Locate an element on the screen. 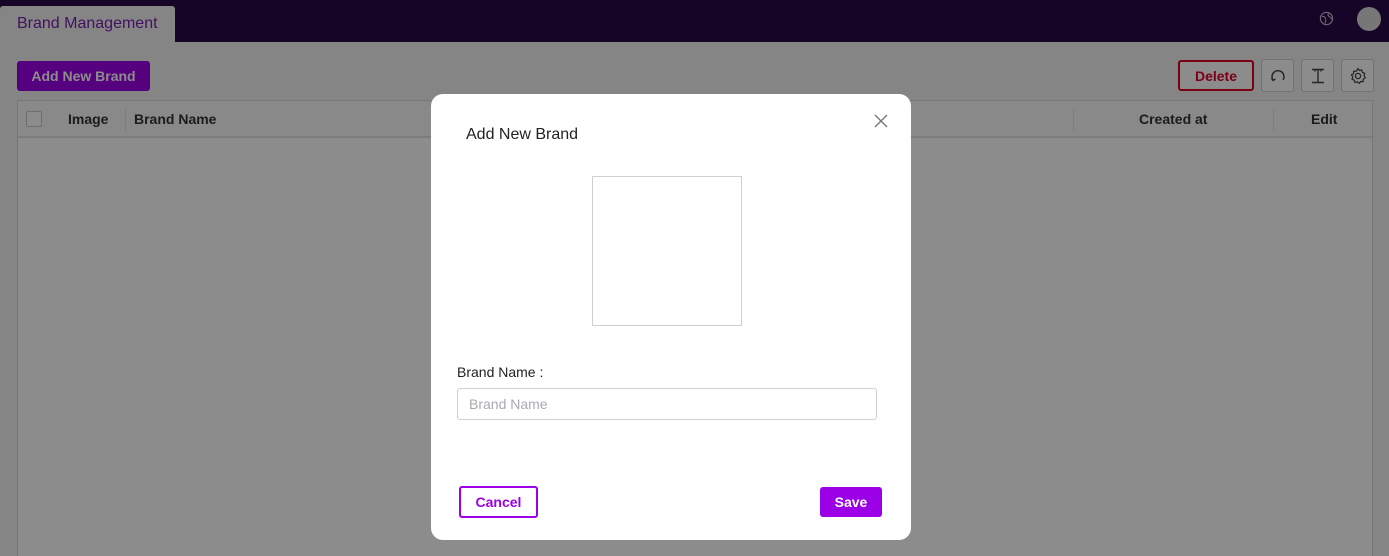 The width and height of the screenshot is (1389, 556). modal-title: Add New Brand is located at coordinates (522, 134).